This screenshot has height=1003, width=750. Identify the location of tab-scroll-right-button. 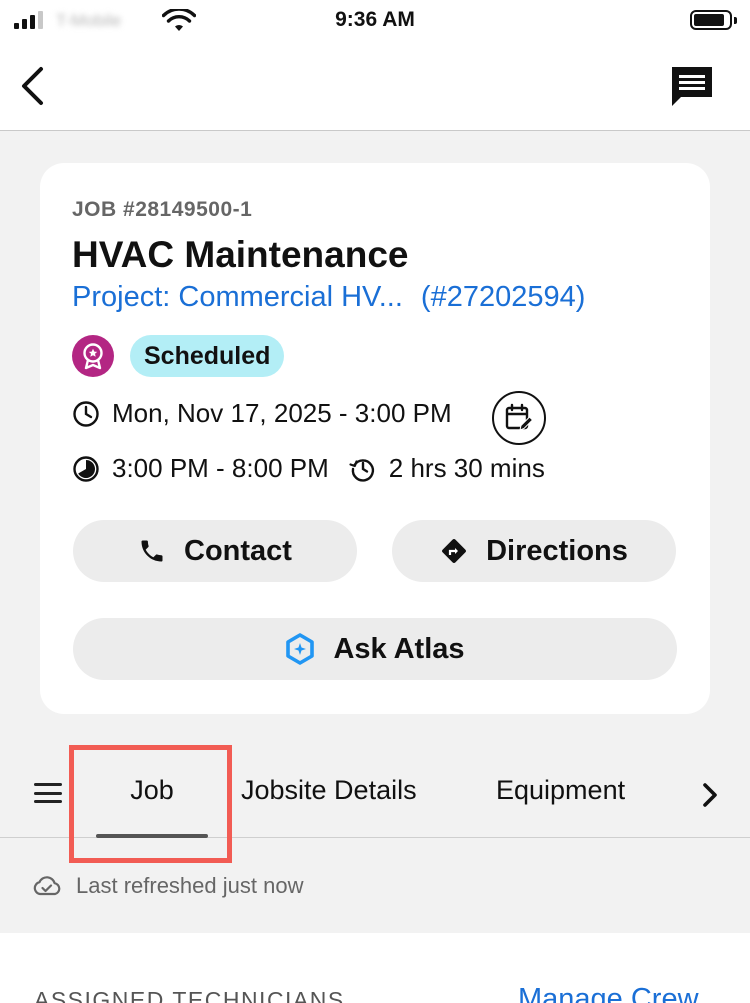
(710, 795).